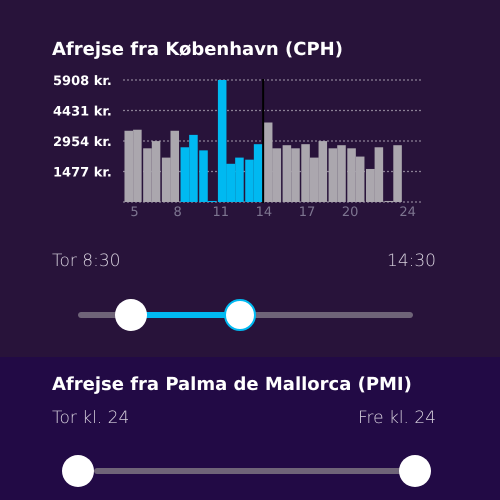 This screenshot has width=500, height=500. What do you see at coordinates (232, 385) in the screenshot?
I see `section-title: Afrejse fra Palma de Mallorca (PMI)` at bounding box center [232, 385].